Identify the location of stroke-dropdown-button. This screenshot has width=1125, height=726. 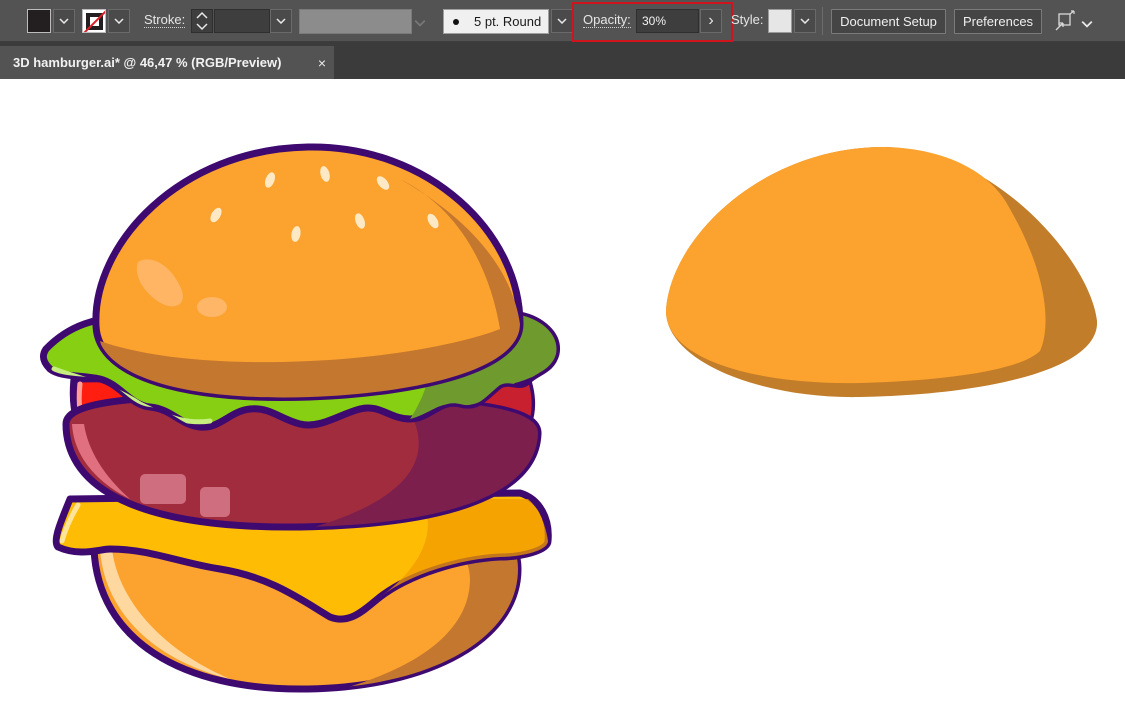
(119, 21).